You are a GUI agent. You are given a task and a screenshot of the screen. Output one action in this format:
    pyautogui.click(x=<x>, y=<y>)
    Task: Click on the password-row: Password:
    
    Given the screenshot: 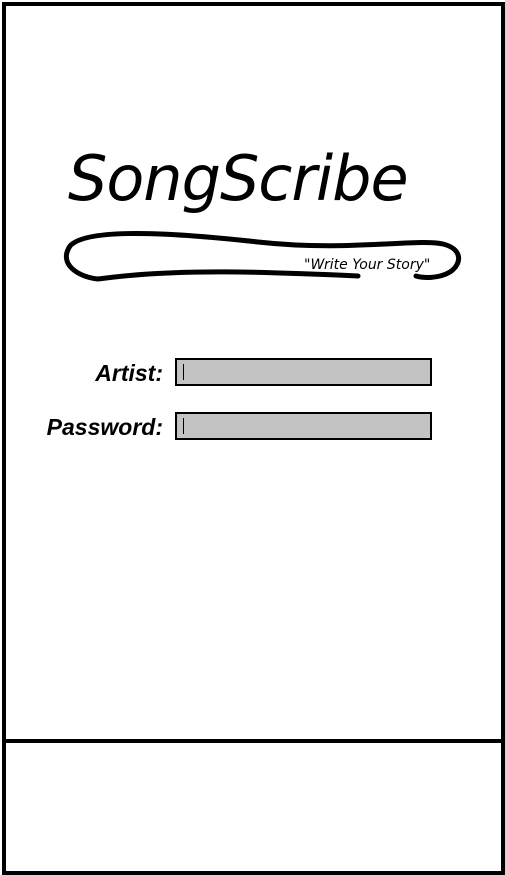 What is the action you would take?
    pyautogui.click(x=253, y=427)
    